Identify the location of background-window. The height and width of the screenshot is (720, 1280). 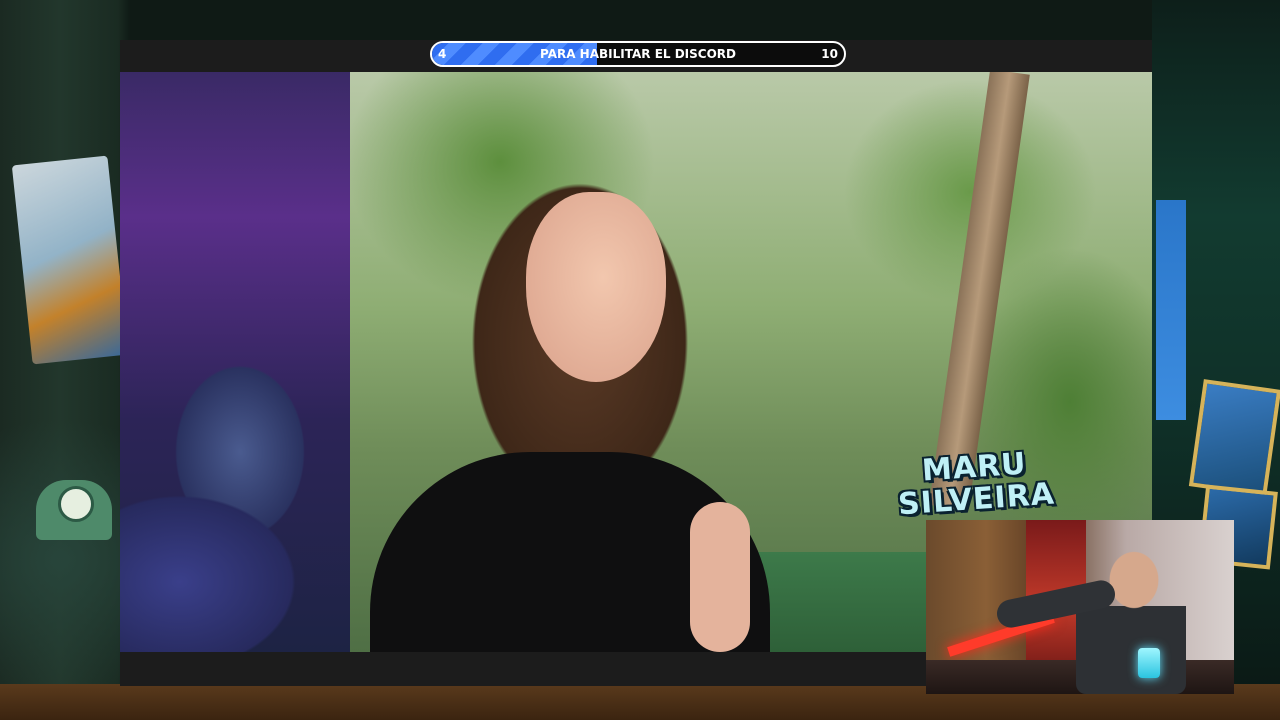
(1171, 310).